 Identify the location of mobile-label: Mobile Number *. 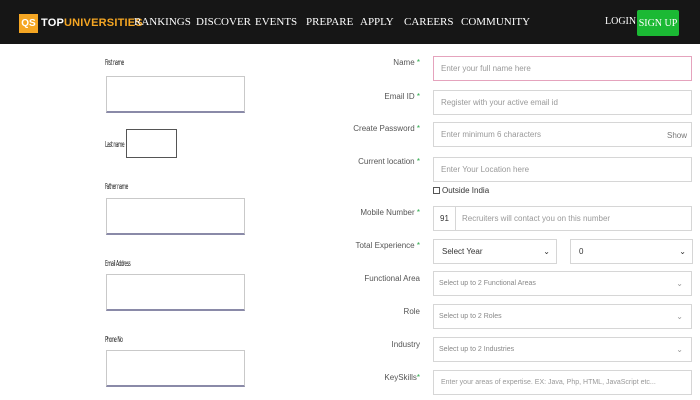
(390, 212).